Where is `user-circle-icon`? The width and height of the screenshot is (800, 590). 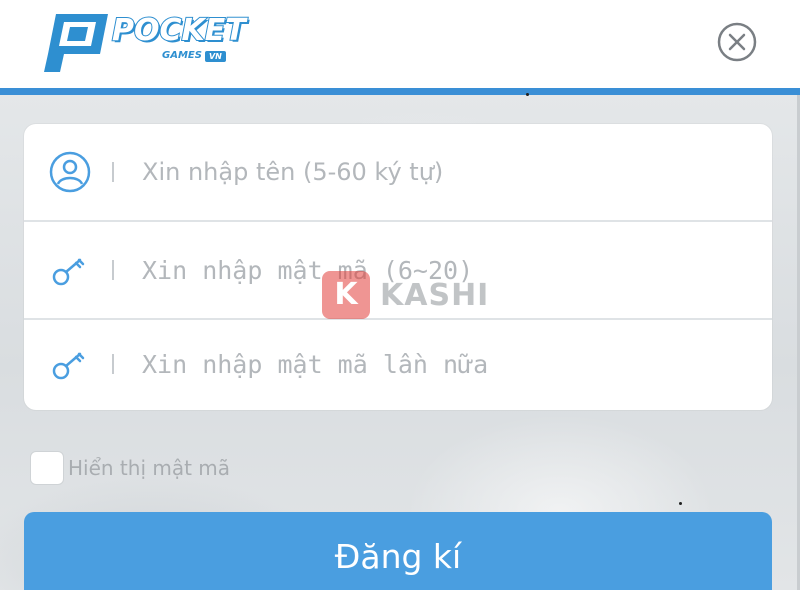
user-circle-icon is located at coordinates (70, 172).